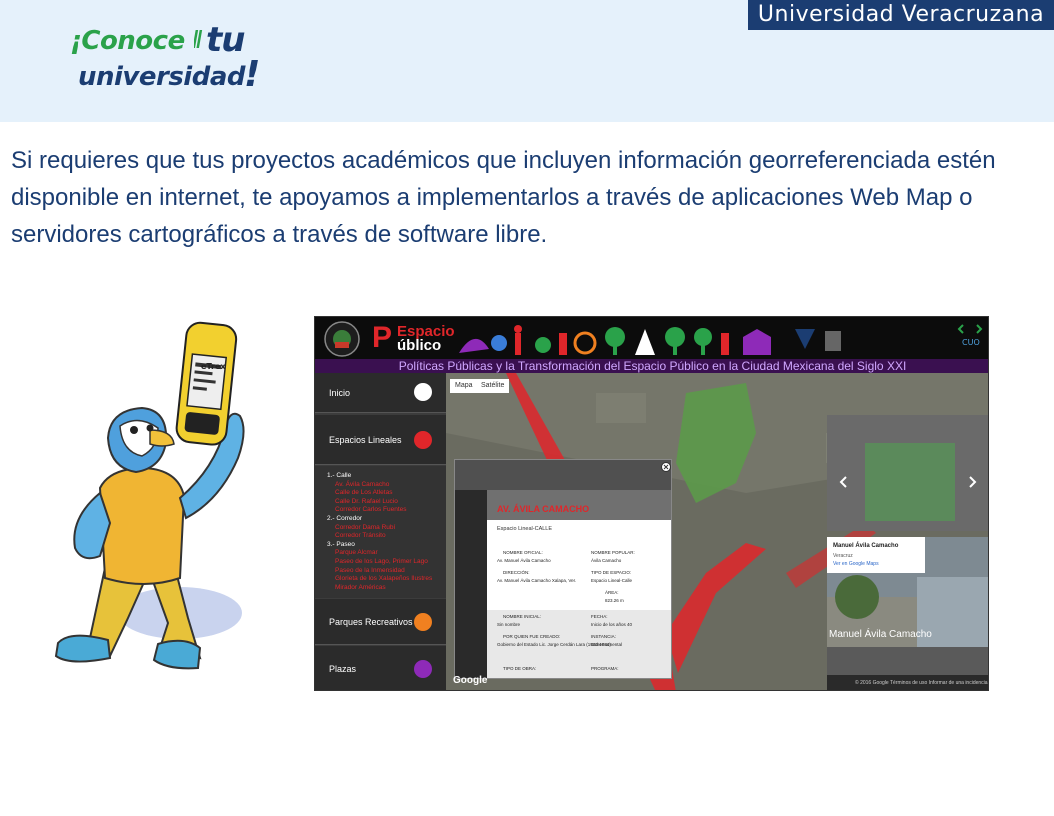 This screenshot has height=816, width=1054. Describe the element at coordinates (606, 560) in the screenshot. I see `field-value: Ávila Camacho` at that location.